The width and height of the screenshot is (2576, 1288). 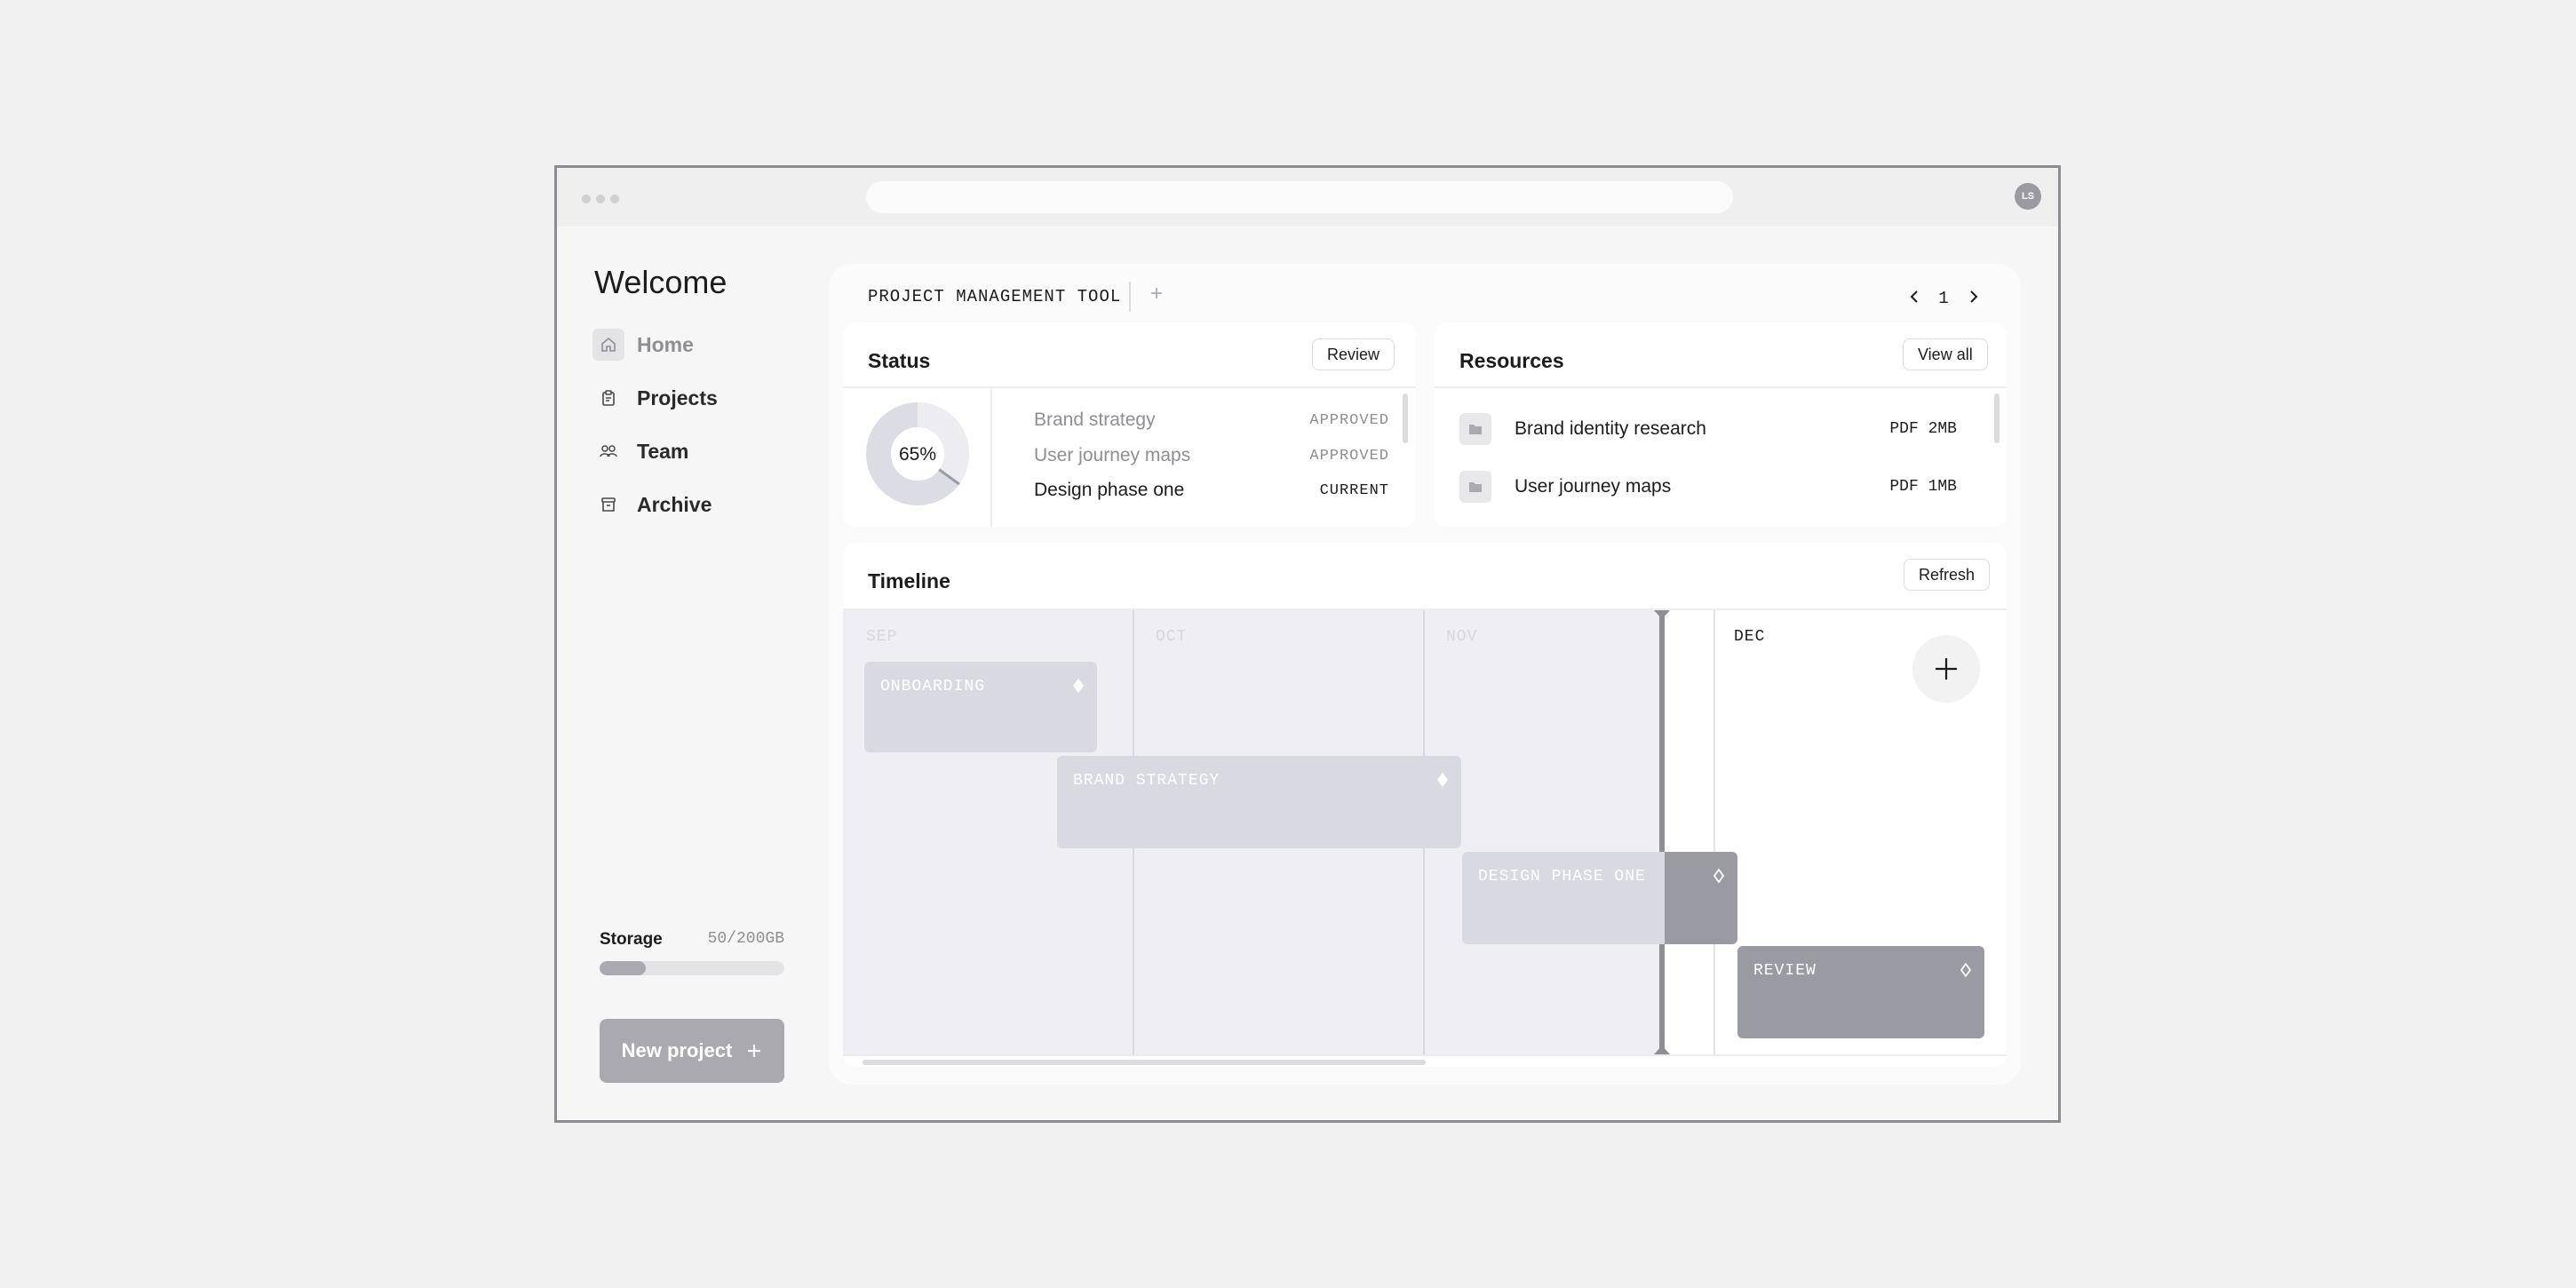 I want to click on today-marker, so click(x=1662, y=832).